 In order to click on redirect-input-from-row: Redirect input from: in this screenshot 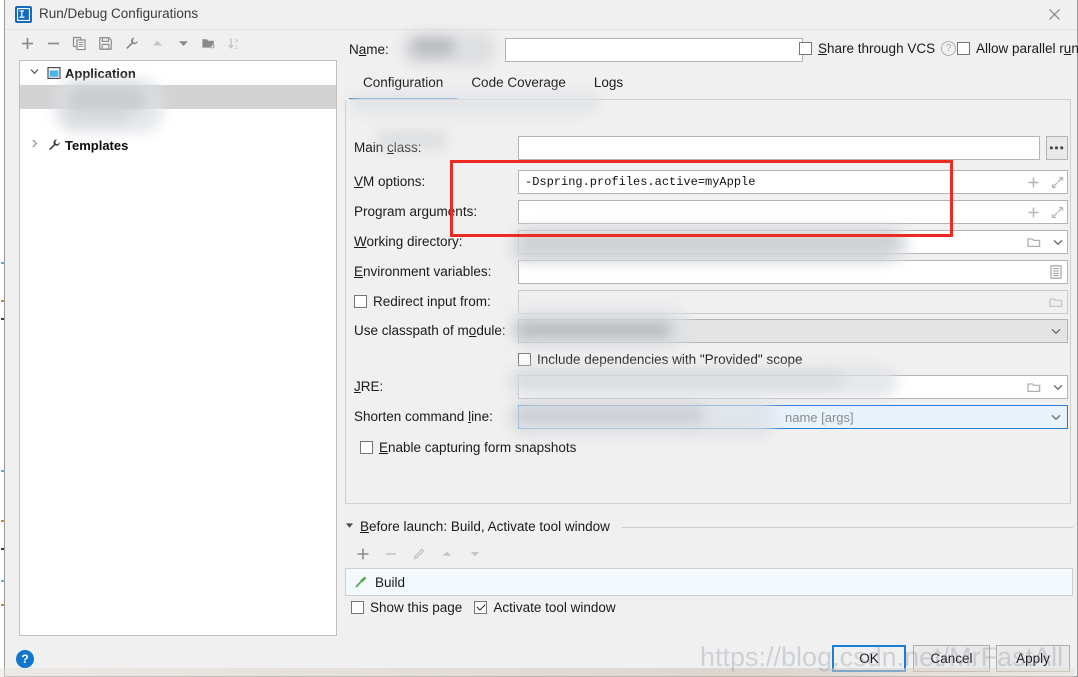, I will do `click(711, 302)`.